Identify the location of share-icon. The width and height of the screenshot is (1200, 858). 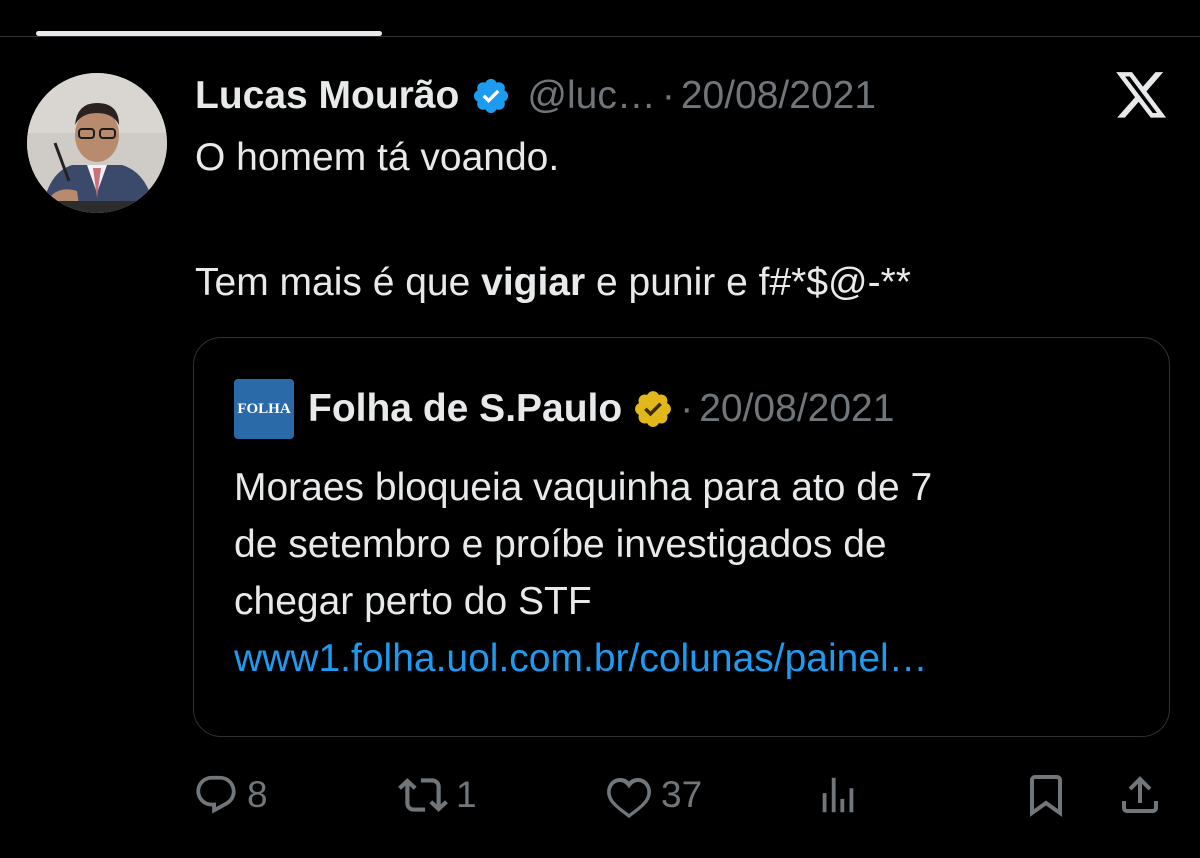
(1140, 795).